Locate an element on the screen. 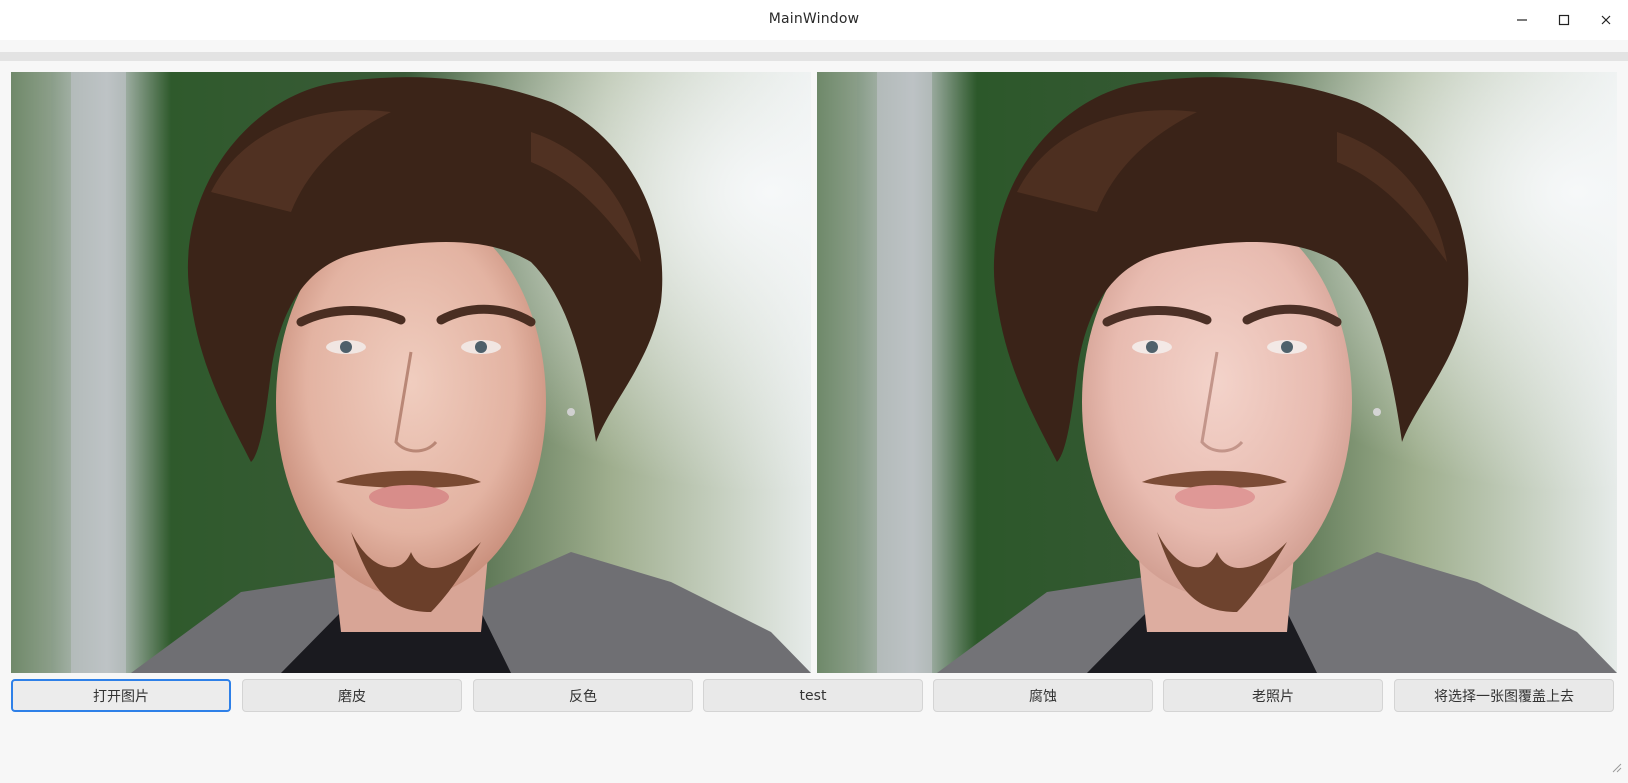 Image resolution: width=1628 pixels, height=783 pixels. minimize-button is located at coordinates (1522, 20).